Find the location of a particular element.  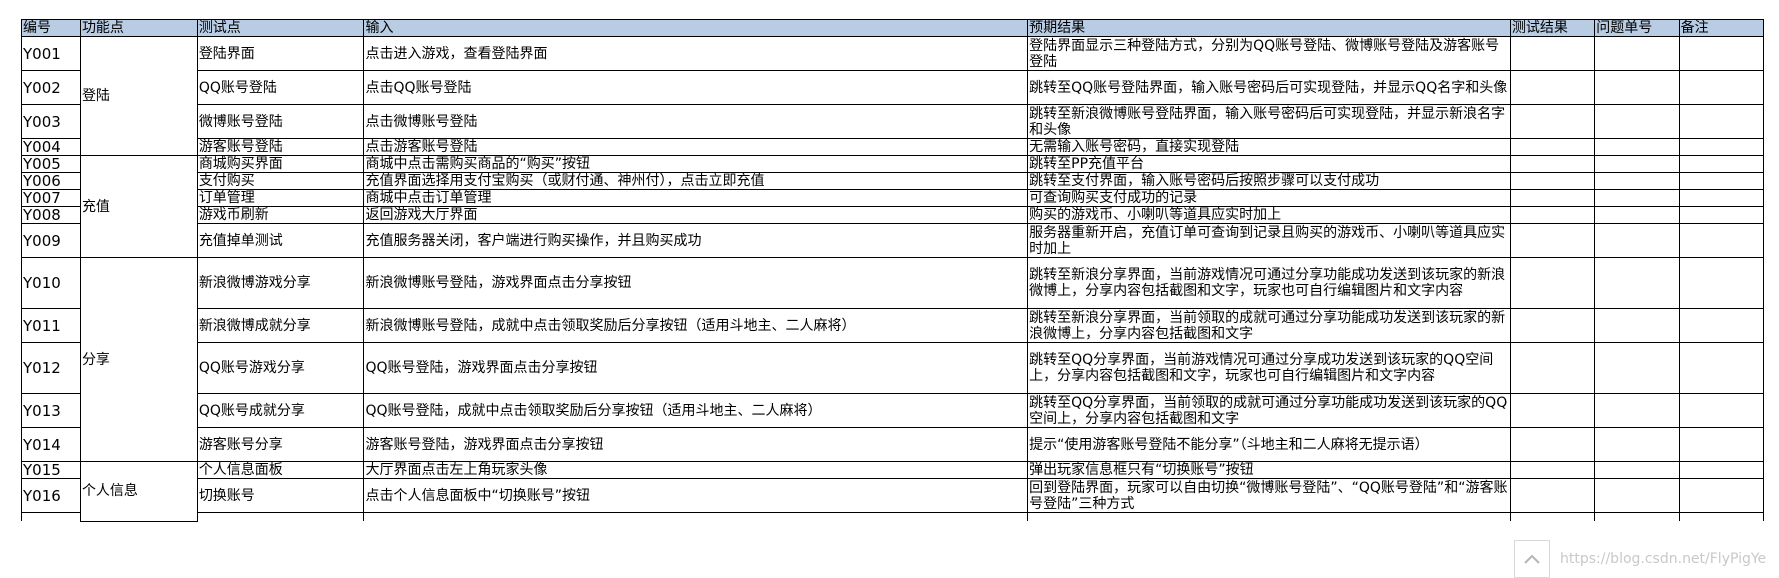

header-test-point: 测试点 is located at coordinates (280, 28).